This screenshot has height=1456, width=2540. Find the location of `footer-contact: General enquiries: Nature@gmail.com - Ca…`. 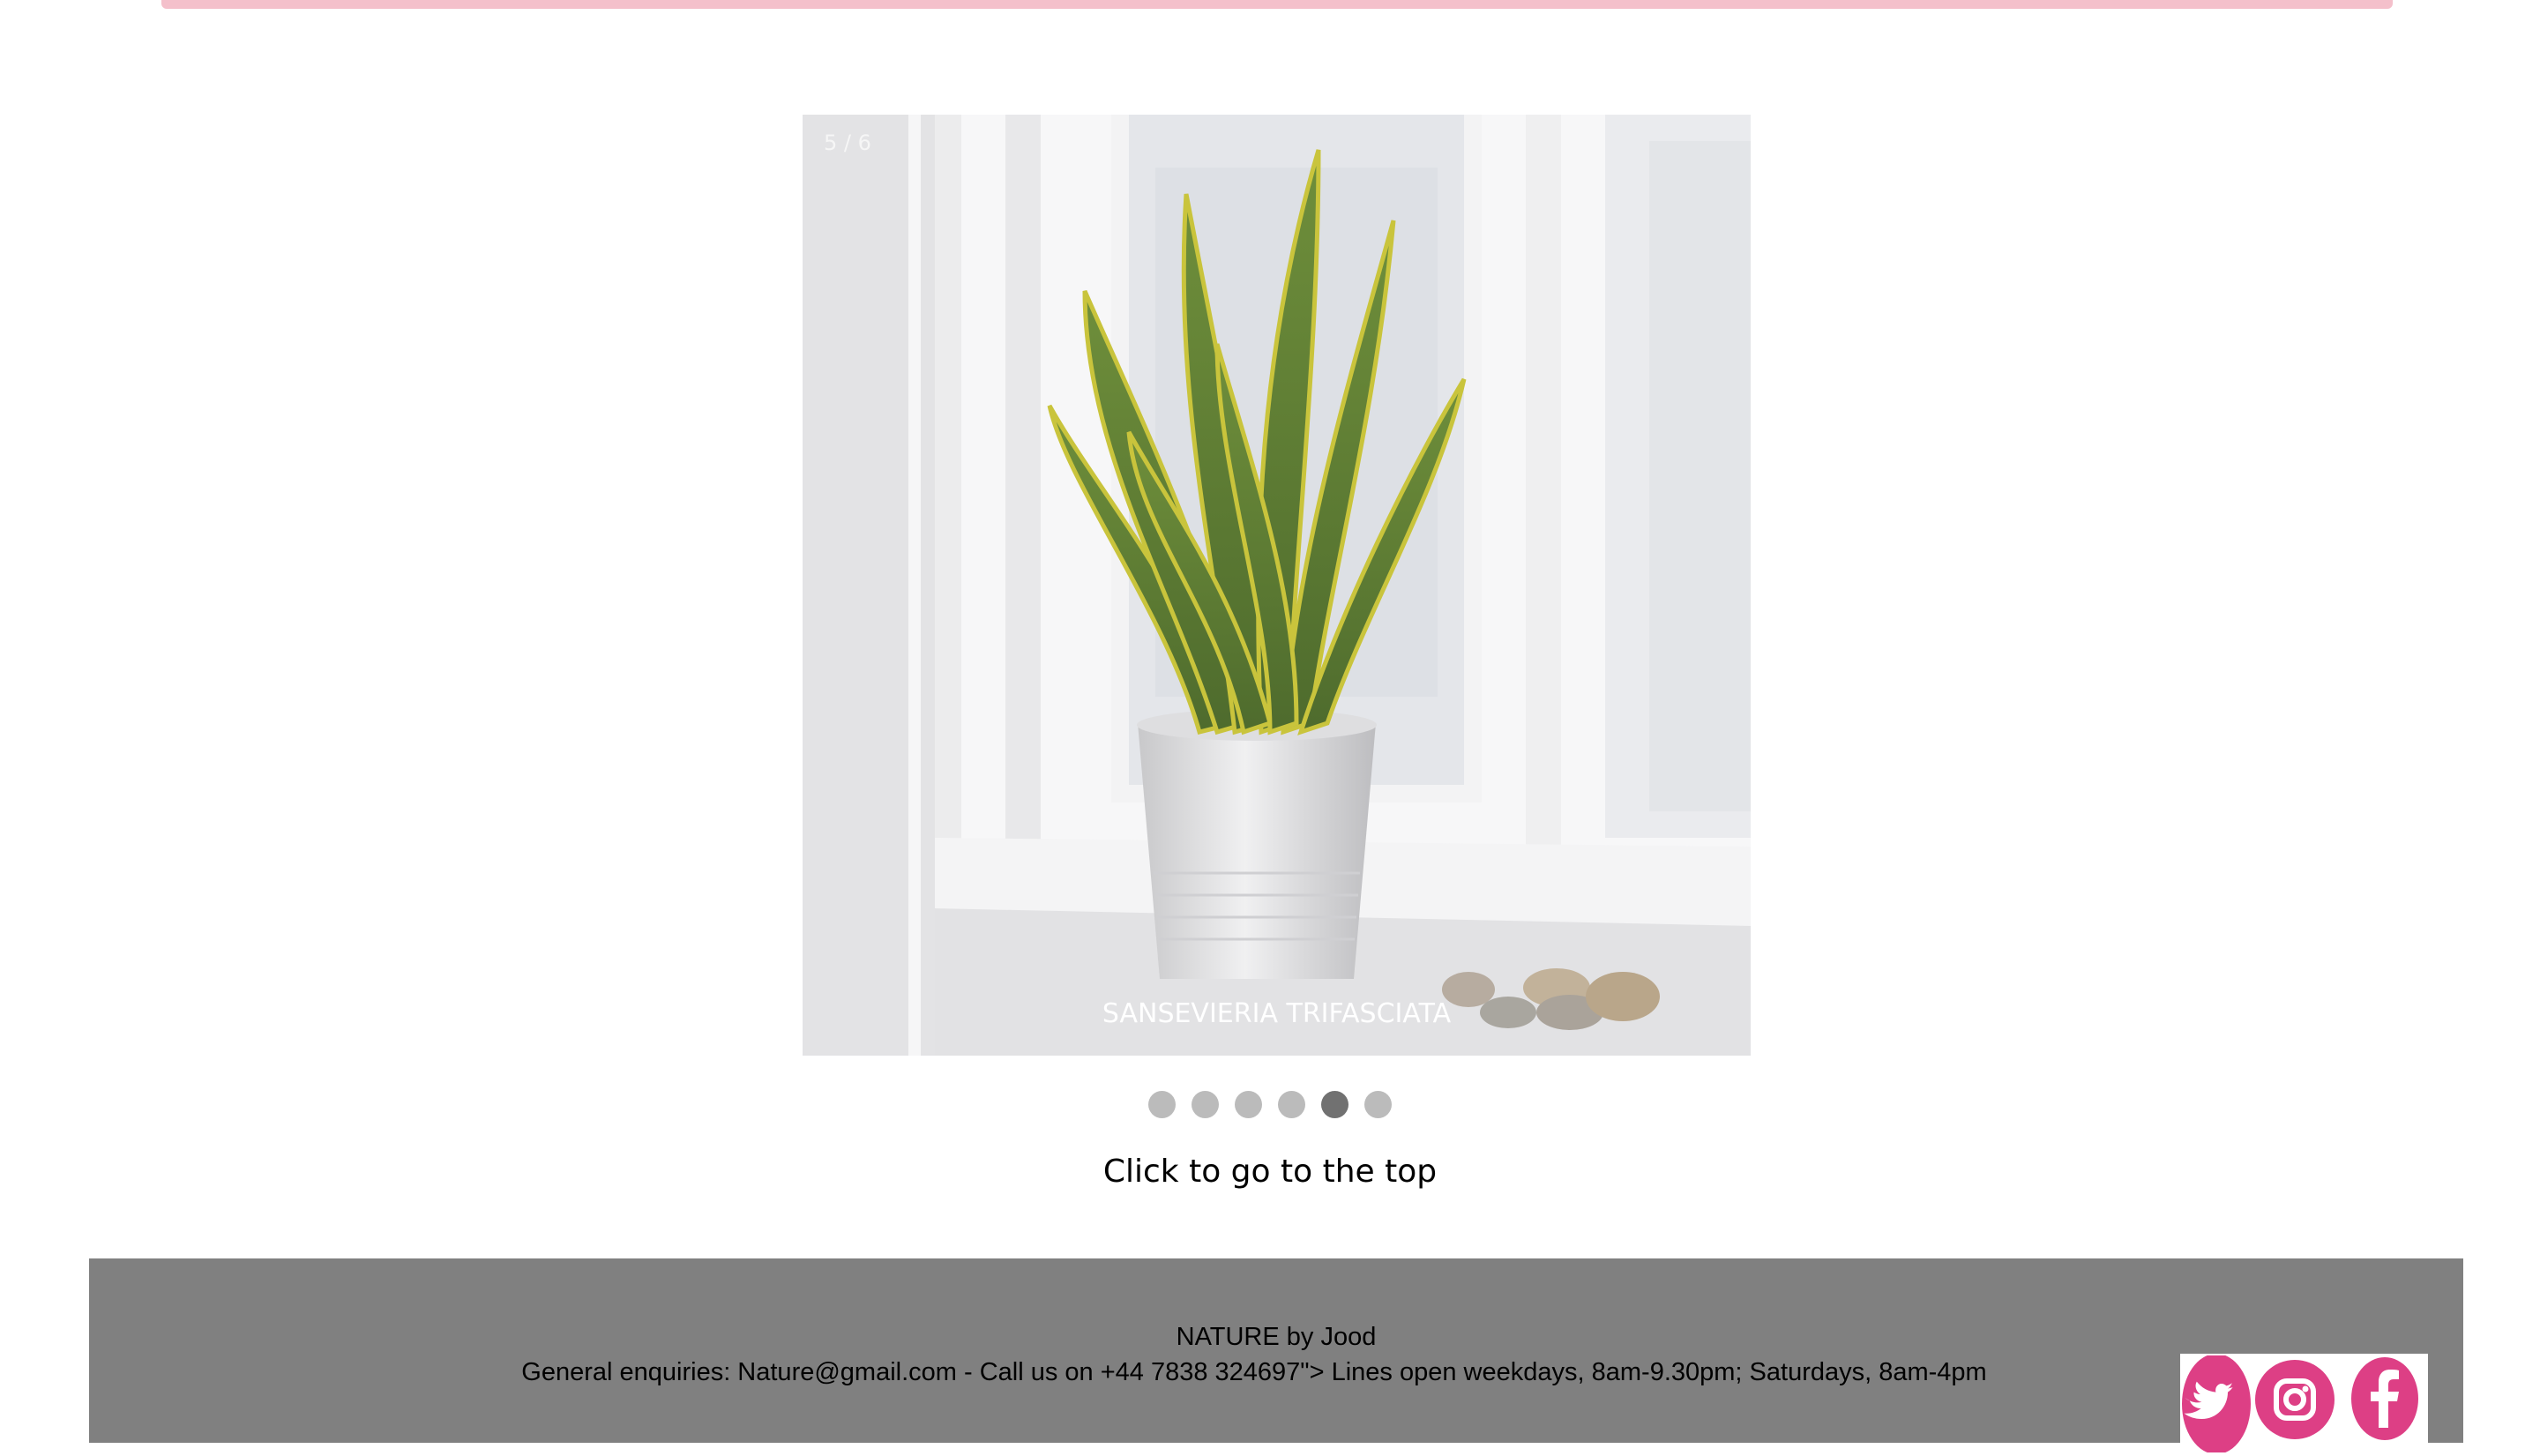

footer-contact: General enquiries: Nature@gmail.com - Ca… is located at coordinates (1254, 1372).